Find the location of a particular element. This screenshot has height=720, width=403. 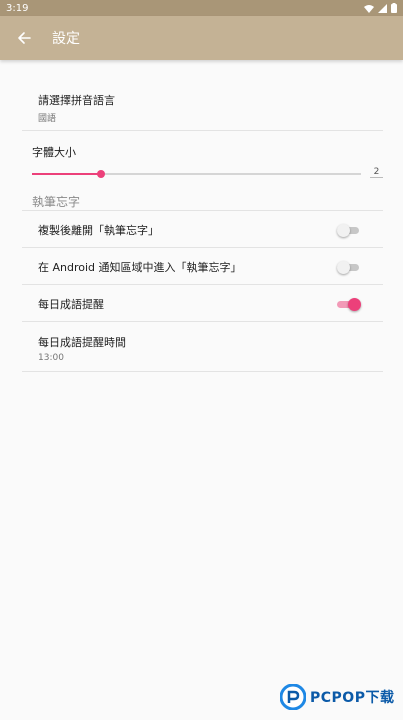

toggle-label: 複製後離開「執筆忘字」 is located at coordinates (98, 230).